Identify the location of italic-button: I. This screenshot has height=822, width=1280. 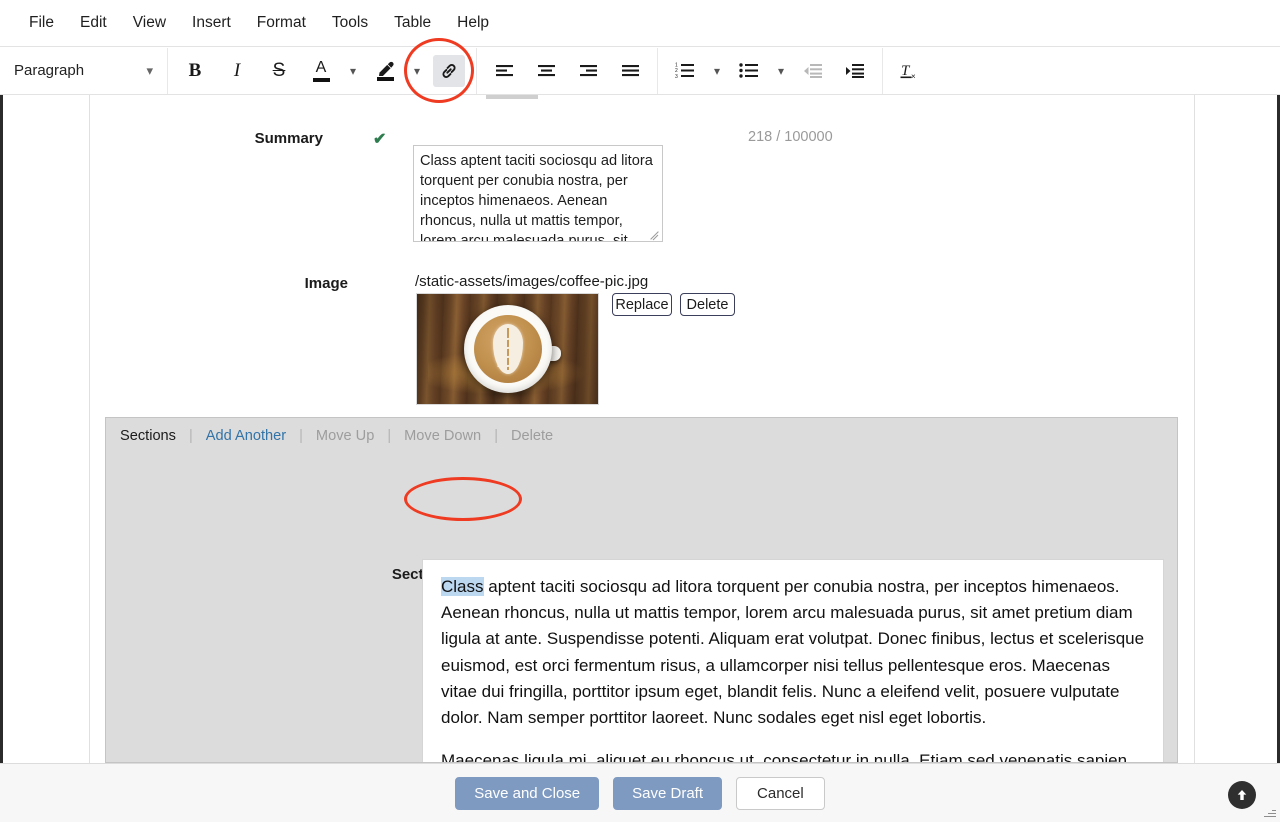
(237, 71).